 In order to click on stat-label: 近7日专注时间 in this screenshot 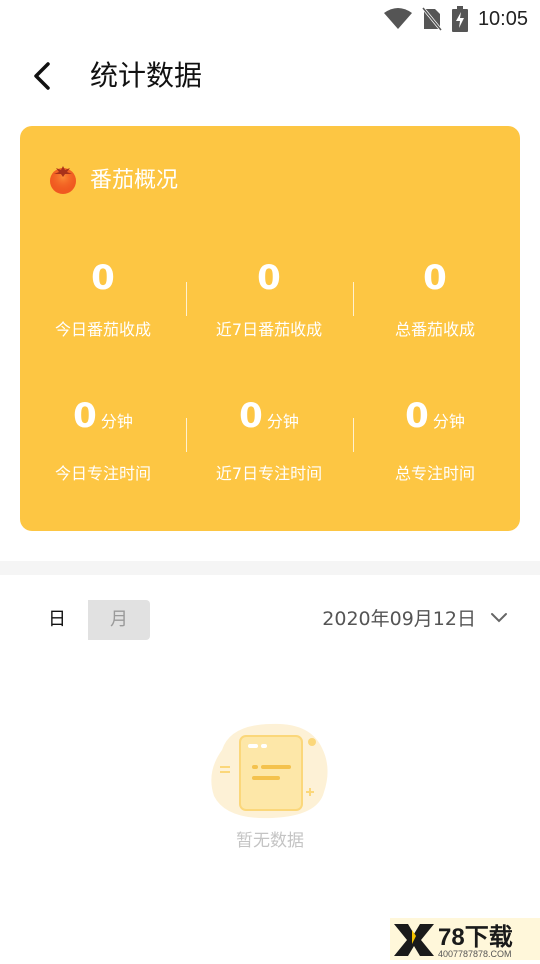, I will do `click(269, 473)`.